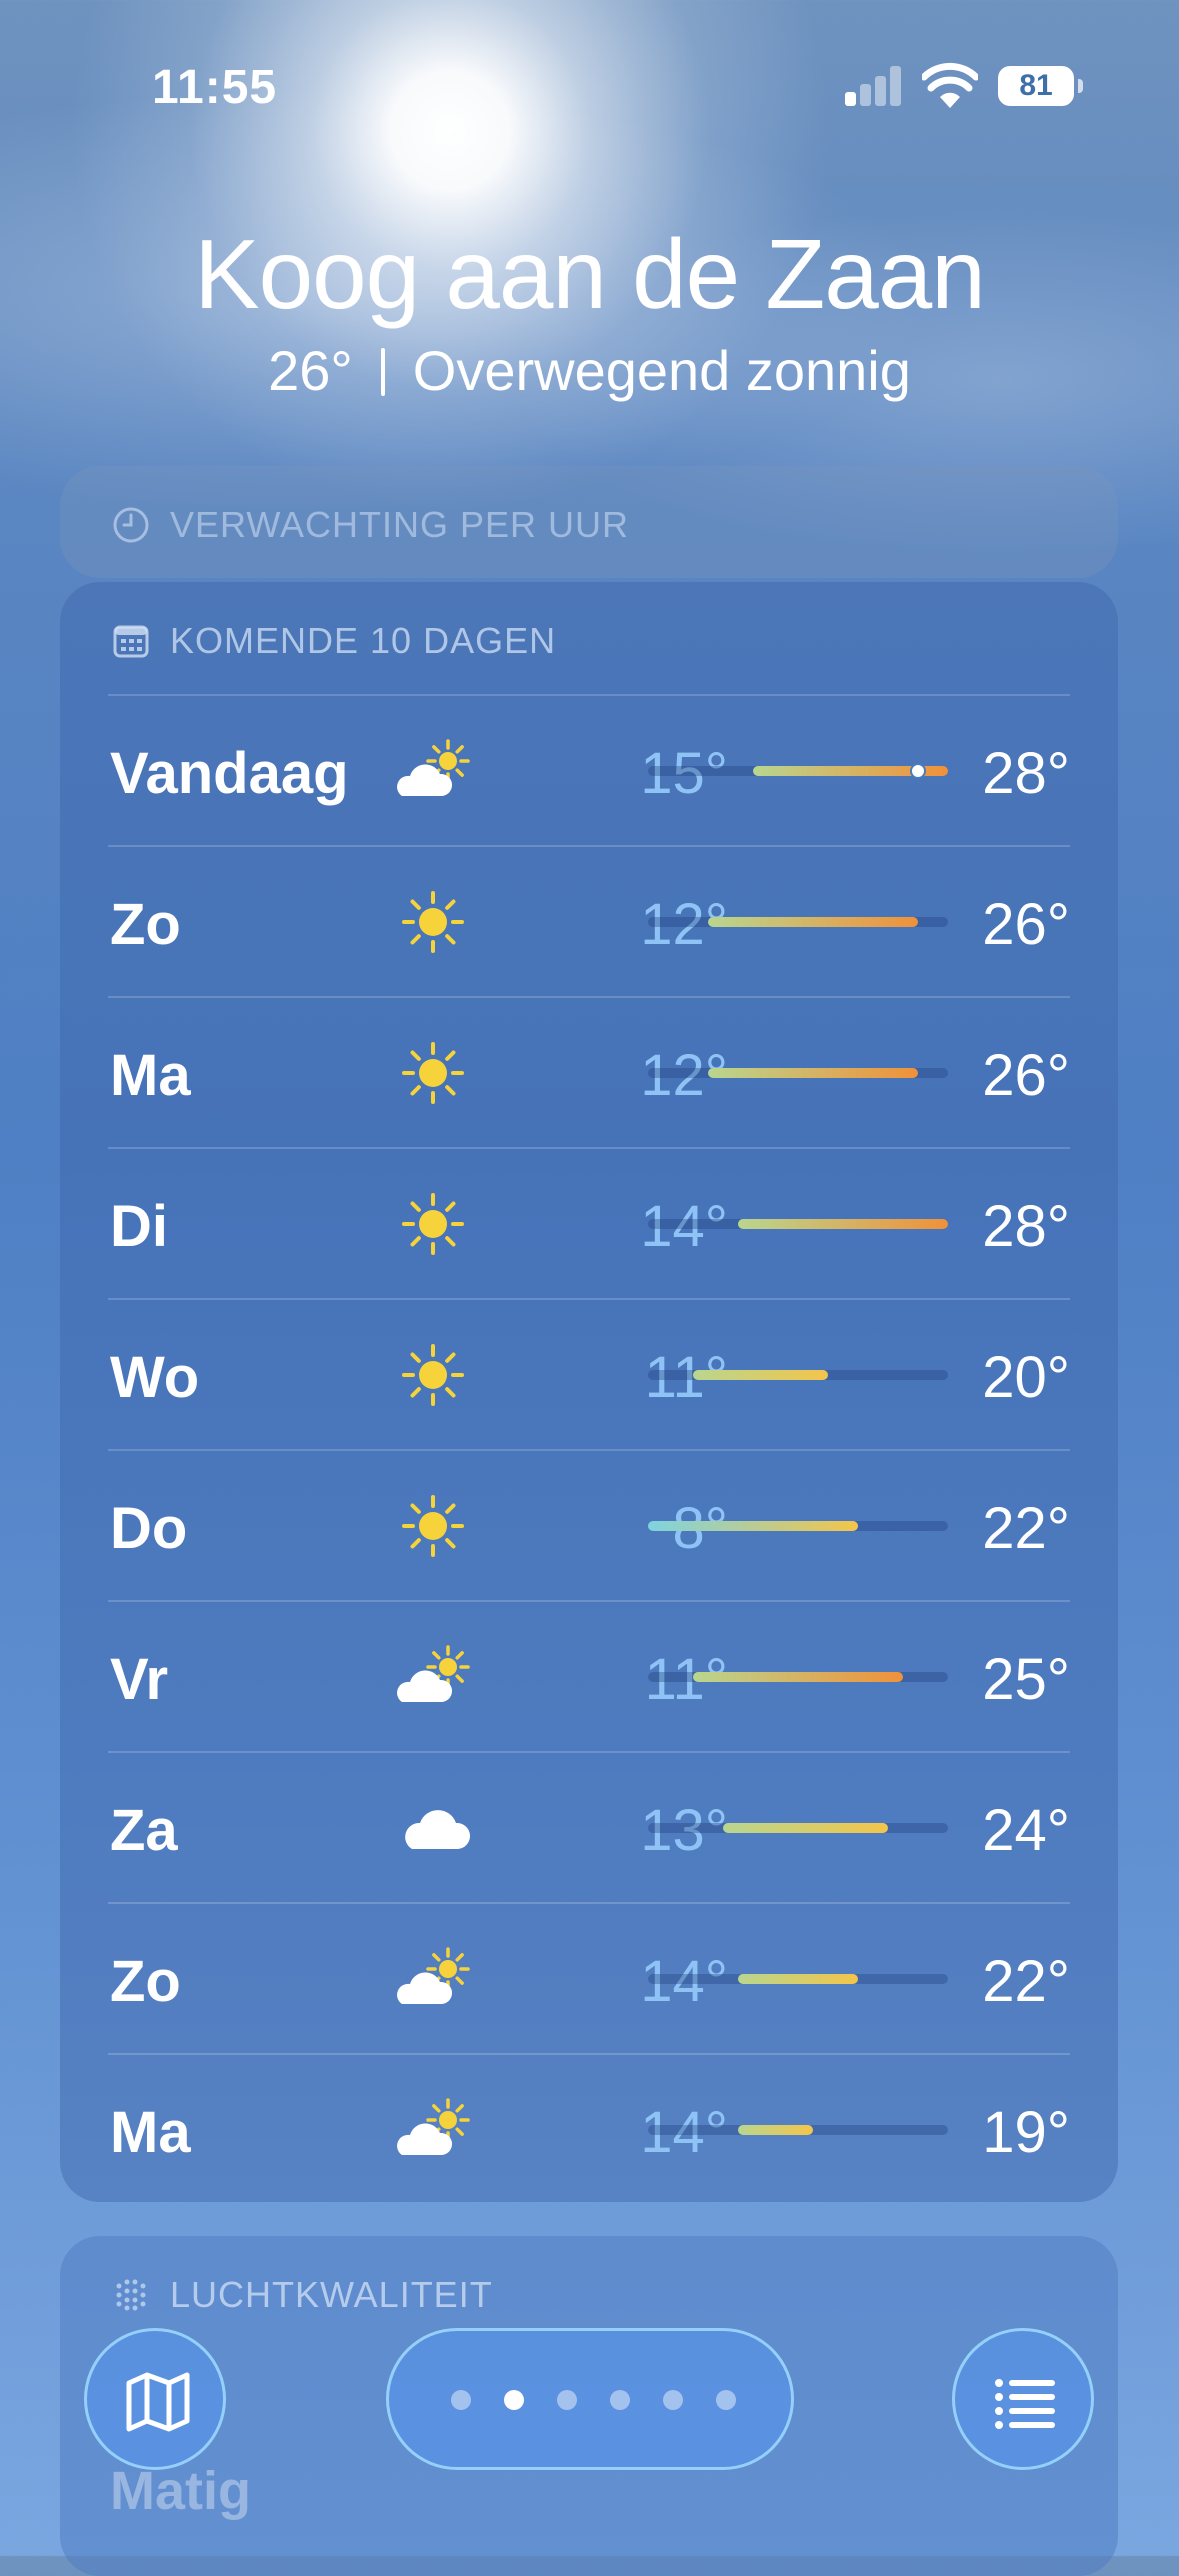  What do you see at coordinates (331, 2294) in the screenshot?
I see `air-quality-label: LUCHTKWALITEIT` at bounding box center [331, 2294].